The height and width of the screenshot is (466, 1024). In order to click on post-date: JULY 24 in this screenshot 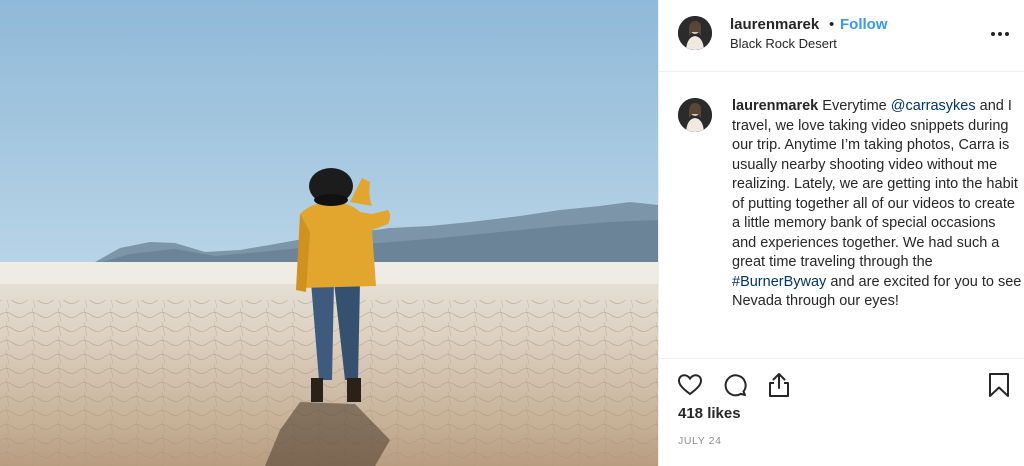, I will do `click(700, 441)`.